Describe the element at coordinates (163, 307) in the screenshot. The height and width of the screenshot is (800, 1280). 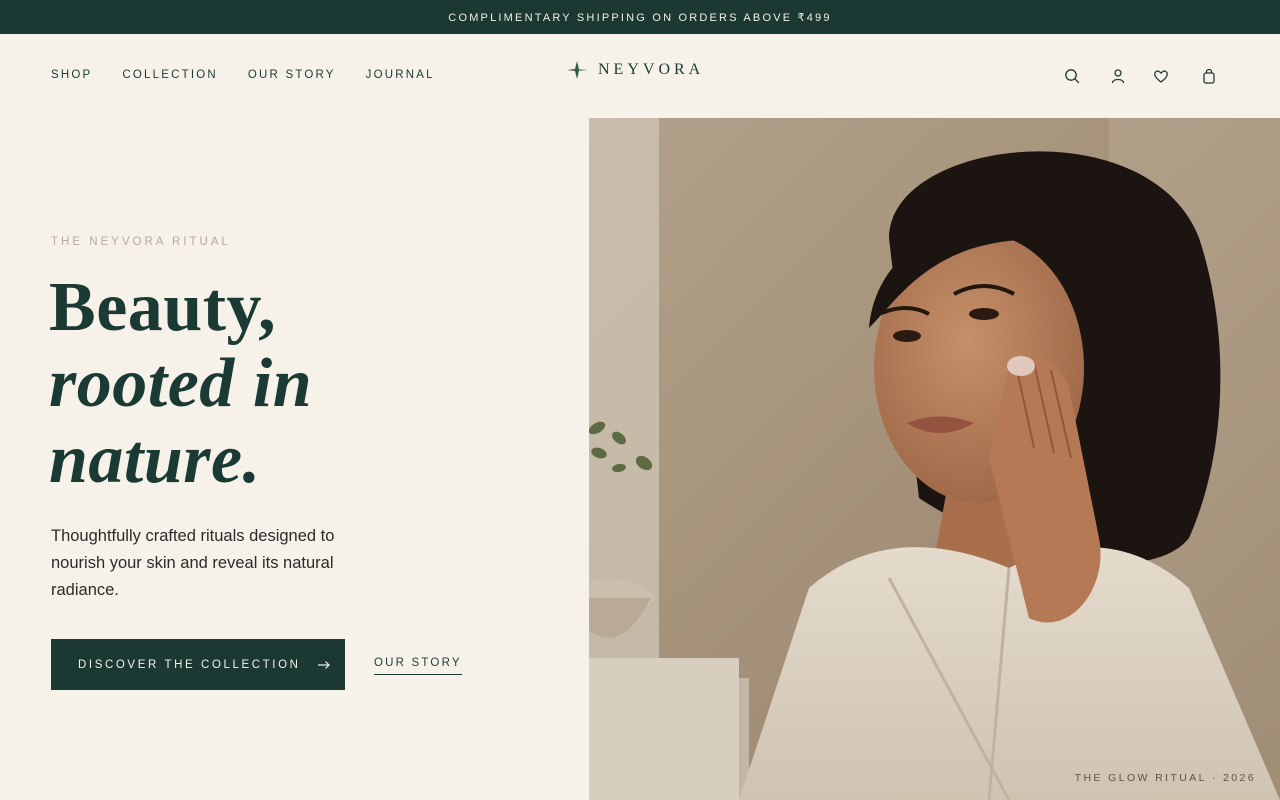
I see `headline-line-1: Beauty,` at that location.